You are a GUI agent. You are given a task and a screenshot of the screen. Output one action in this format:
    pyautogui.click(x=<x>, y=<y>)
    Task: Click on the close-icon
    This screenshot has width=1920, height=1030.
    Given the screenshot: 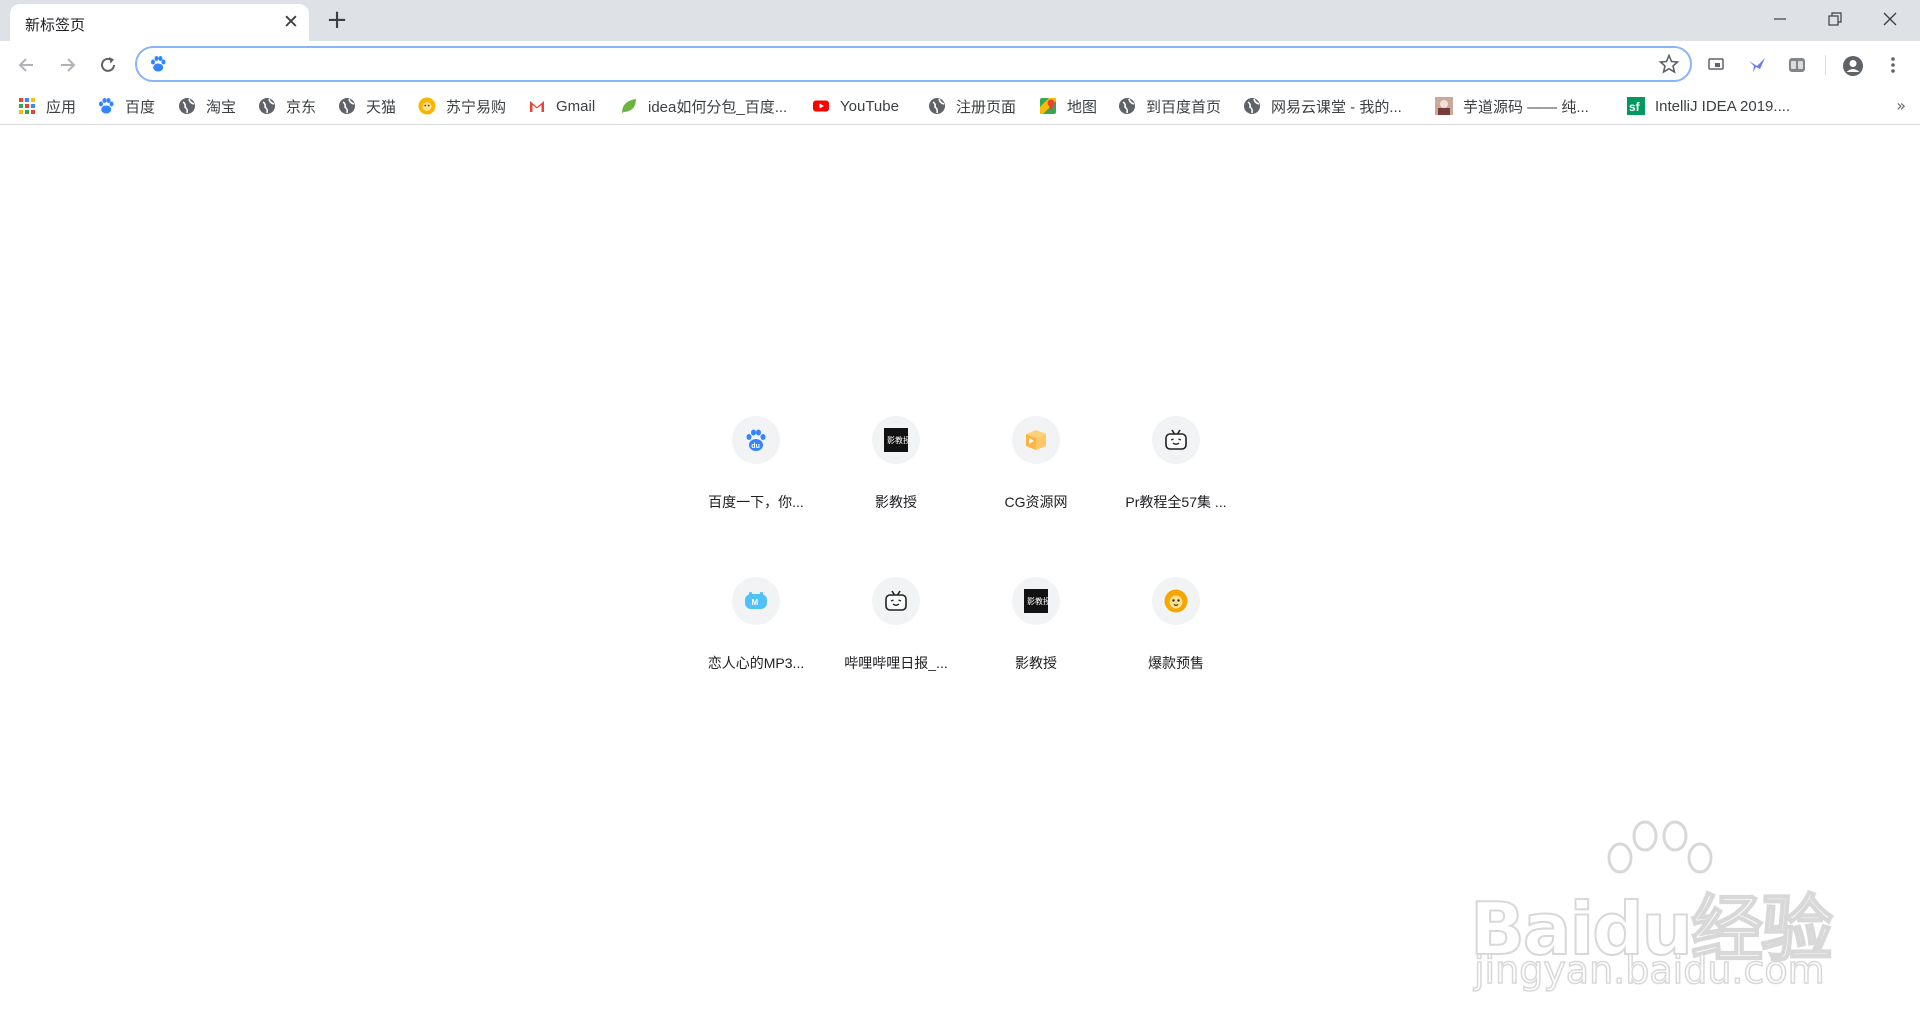 What is the action you would take?
    pyautogui.click(x=1890, y=19)
    